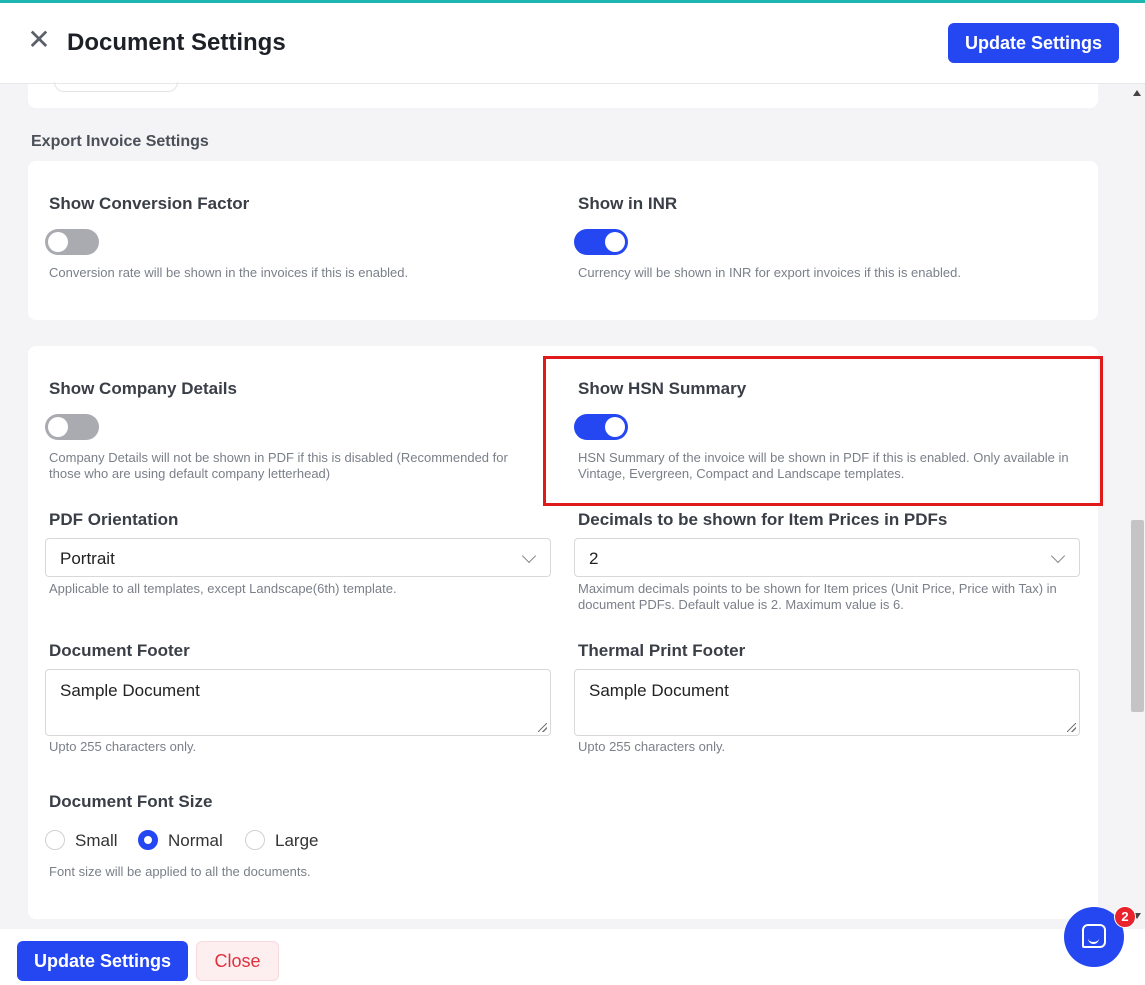  What do you see at coordinates (114, 519) in the screenshot?
I see `pdf-orientation-label: PDF Orientation` at bounding box center [114, 519].